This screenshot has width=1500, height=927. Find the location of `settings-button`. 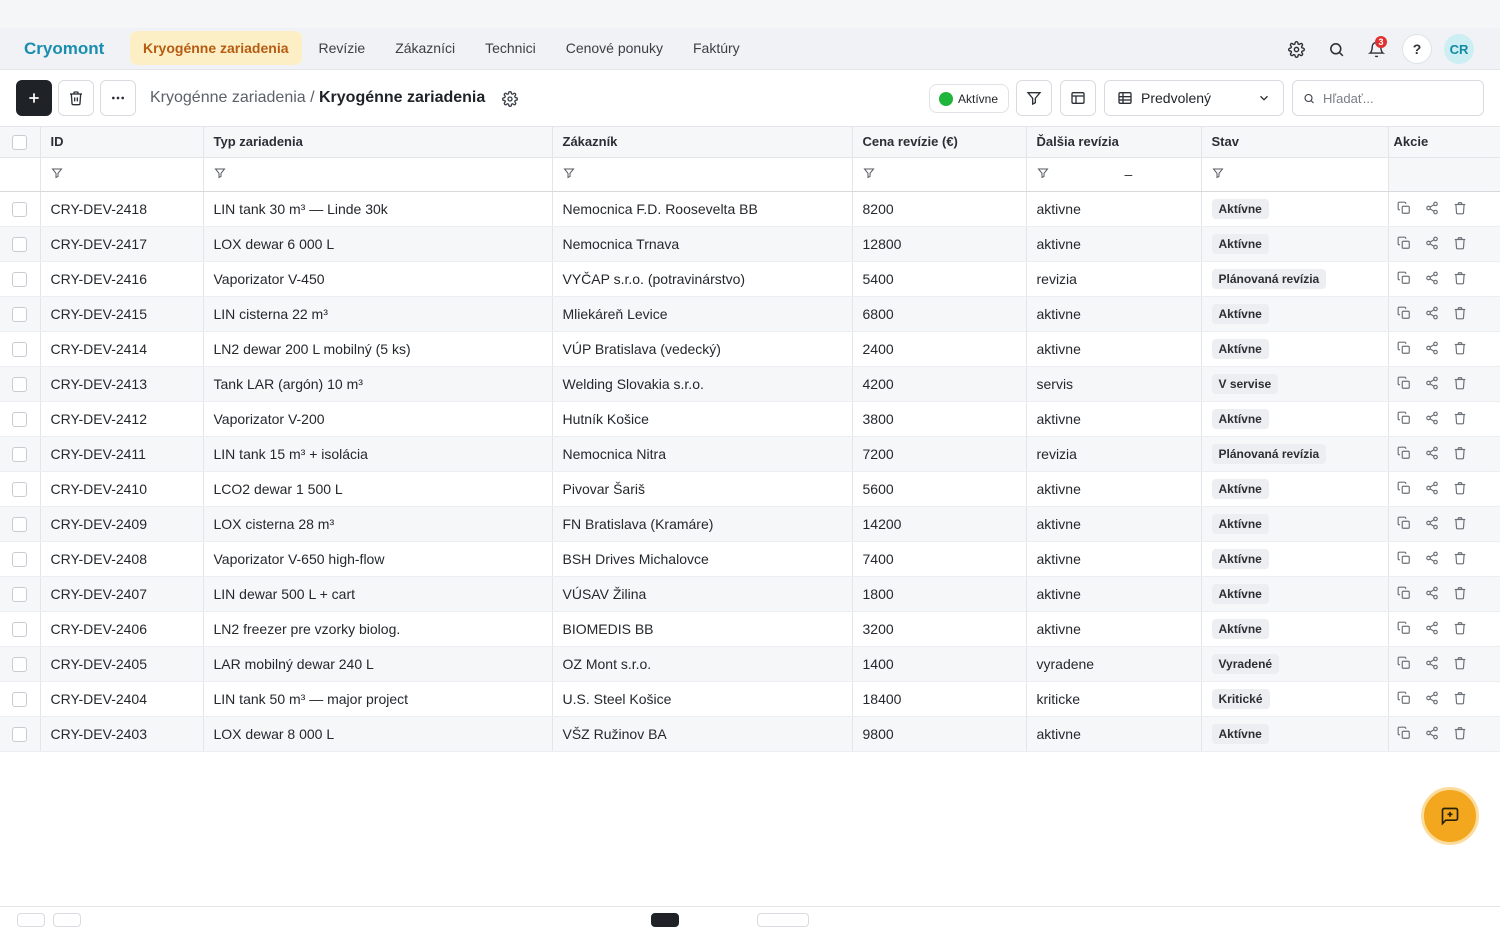

settings-button is located at coordinates (1296, 49).